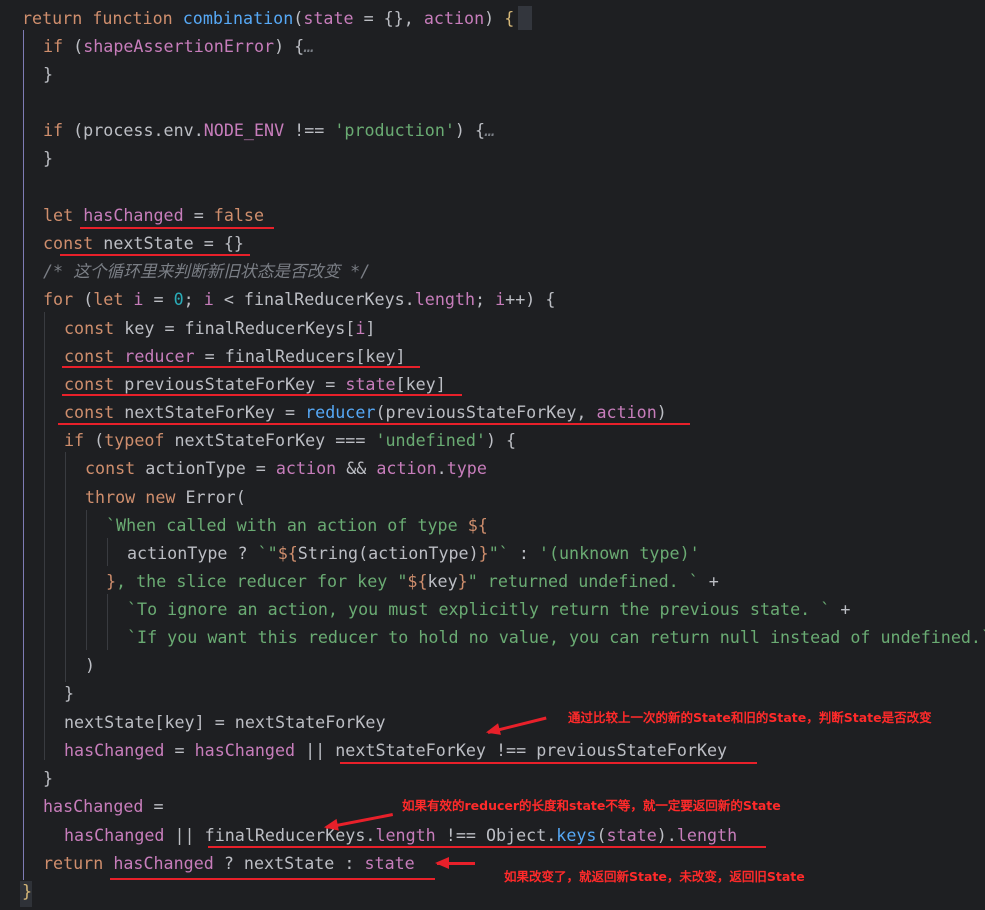 This screenshot has height=910, width=985. What do you see at coordinates (192, 553) in the screenshot?
I see `code-token: actionType ?` at bounding box center [192, 553].